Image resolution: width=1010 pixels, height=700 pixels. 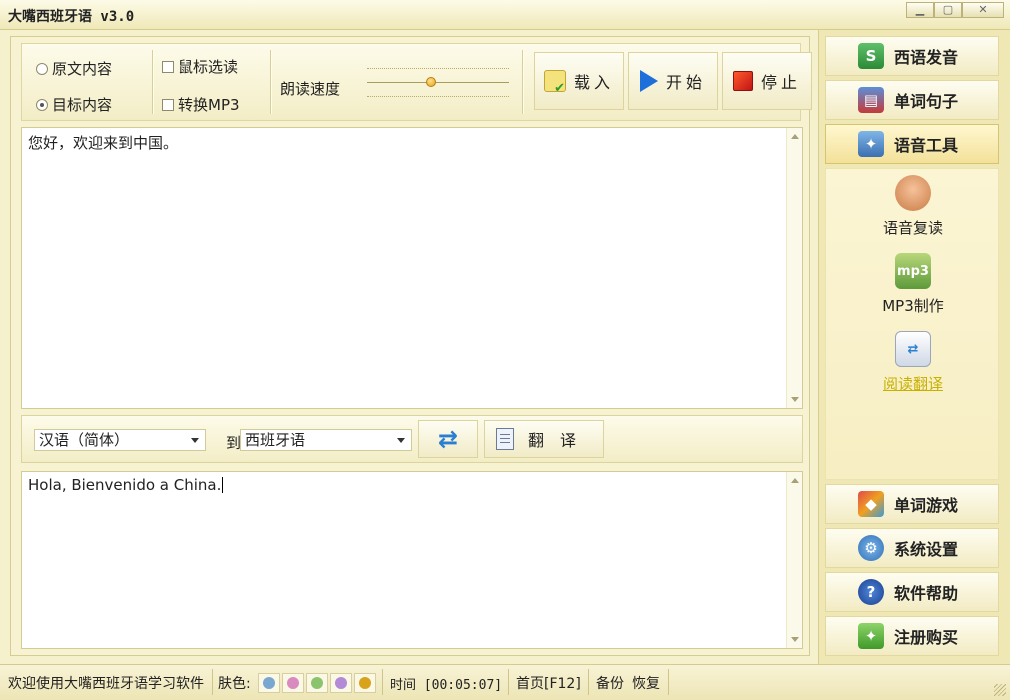 I want to click on mp3-icon: mp3, so click(x=913, y=271).